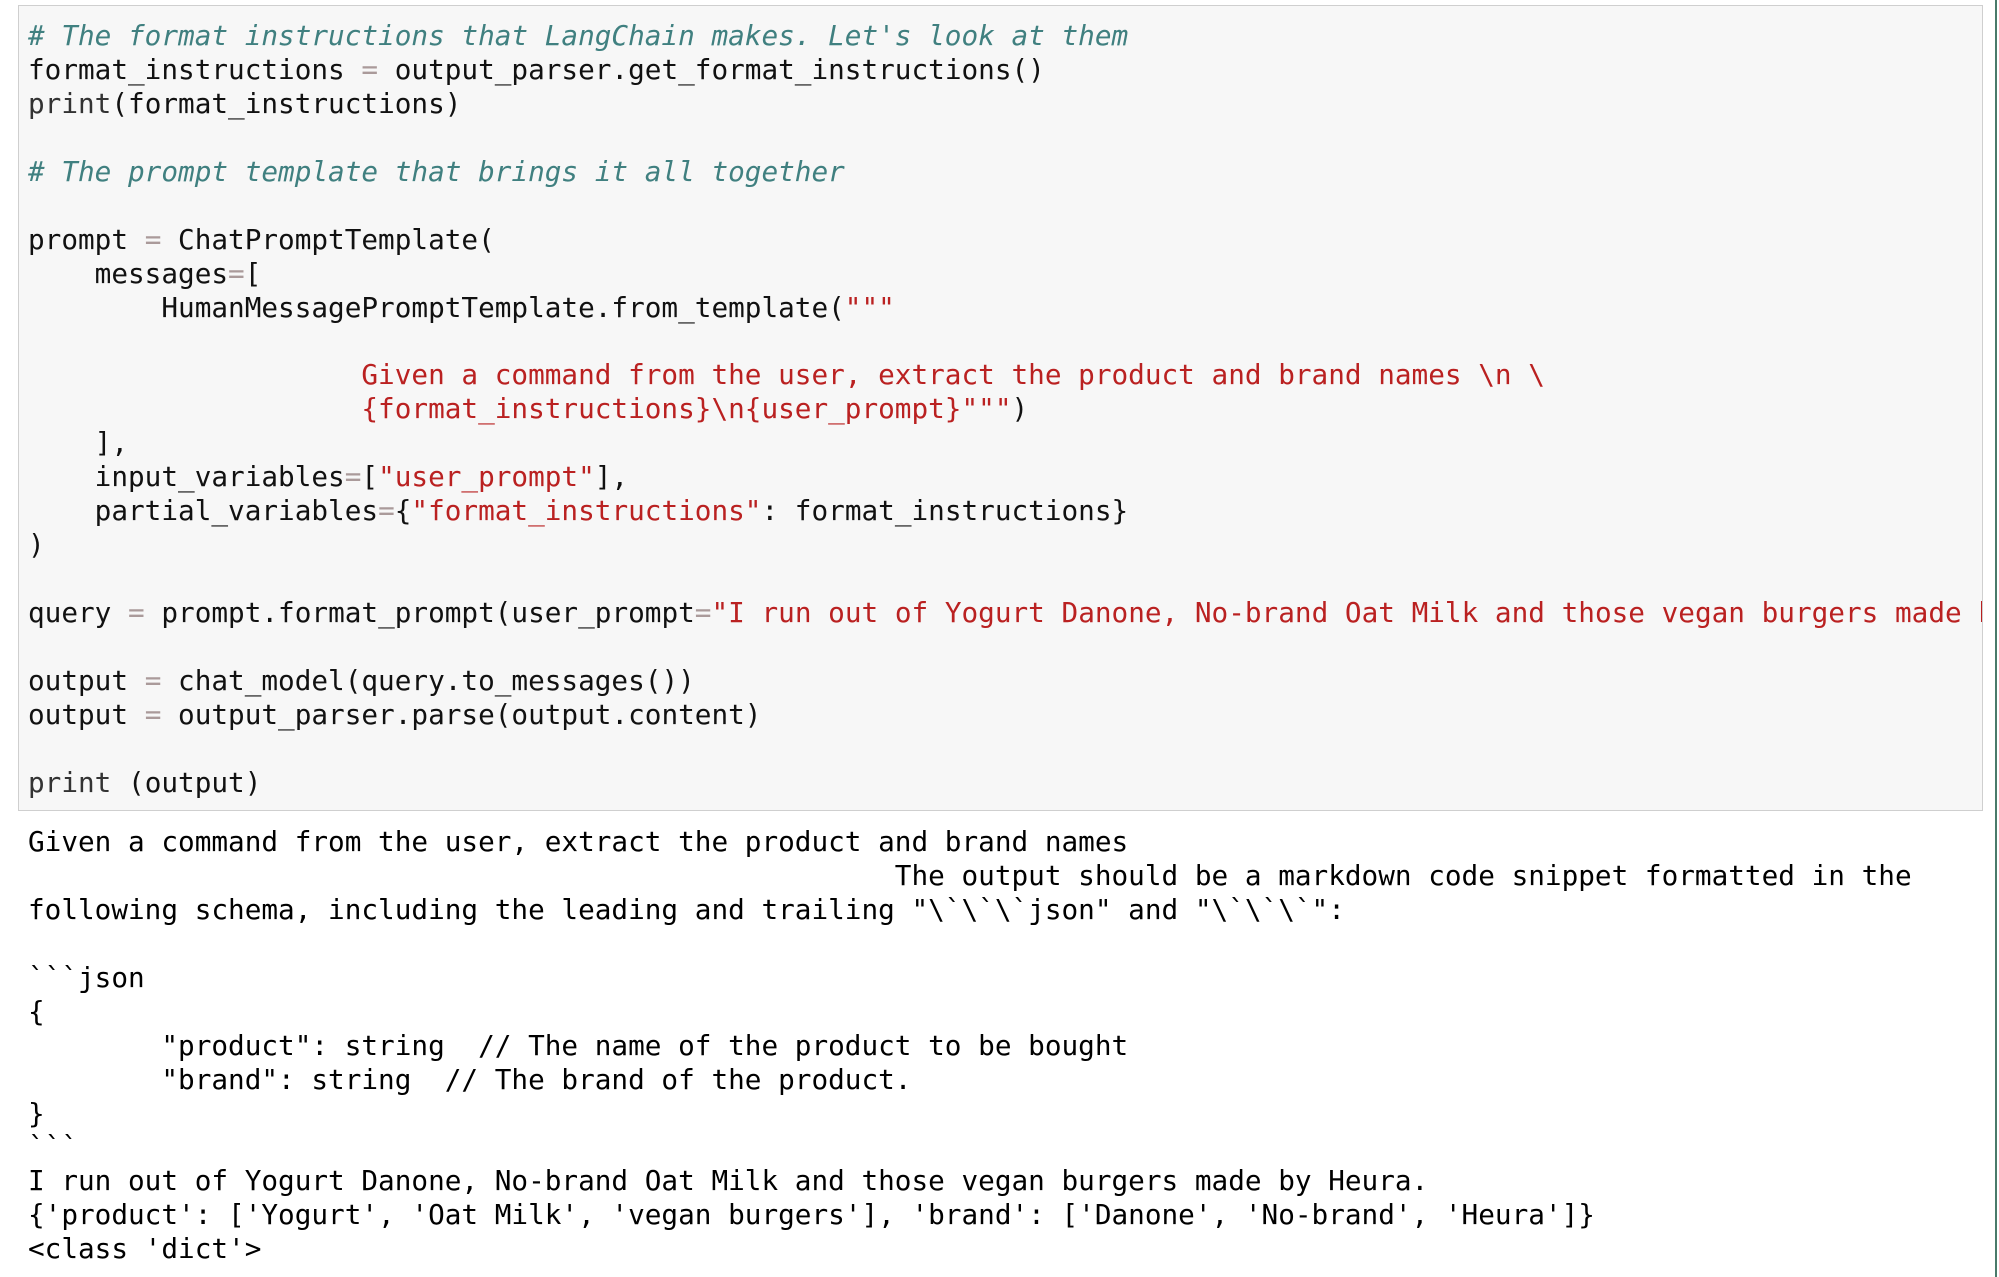  I want to click on output-line: ```json, so click(86, 977).